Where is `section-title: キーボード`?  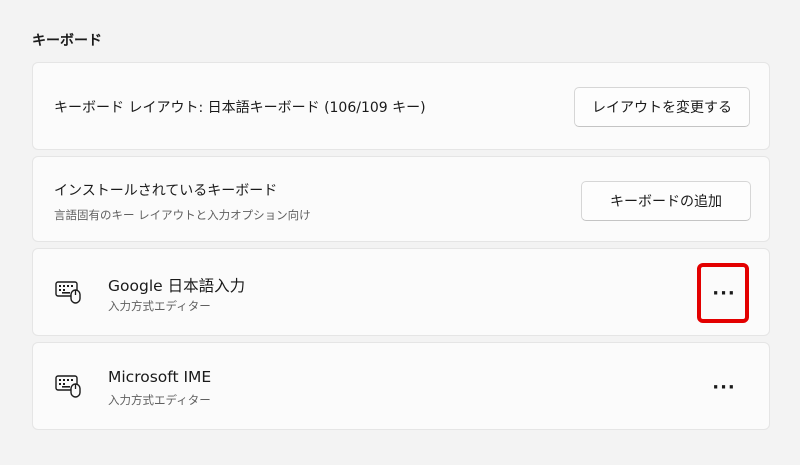
section-title: キーボード is located at coordinates (67, 41).